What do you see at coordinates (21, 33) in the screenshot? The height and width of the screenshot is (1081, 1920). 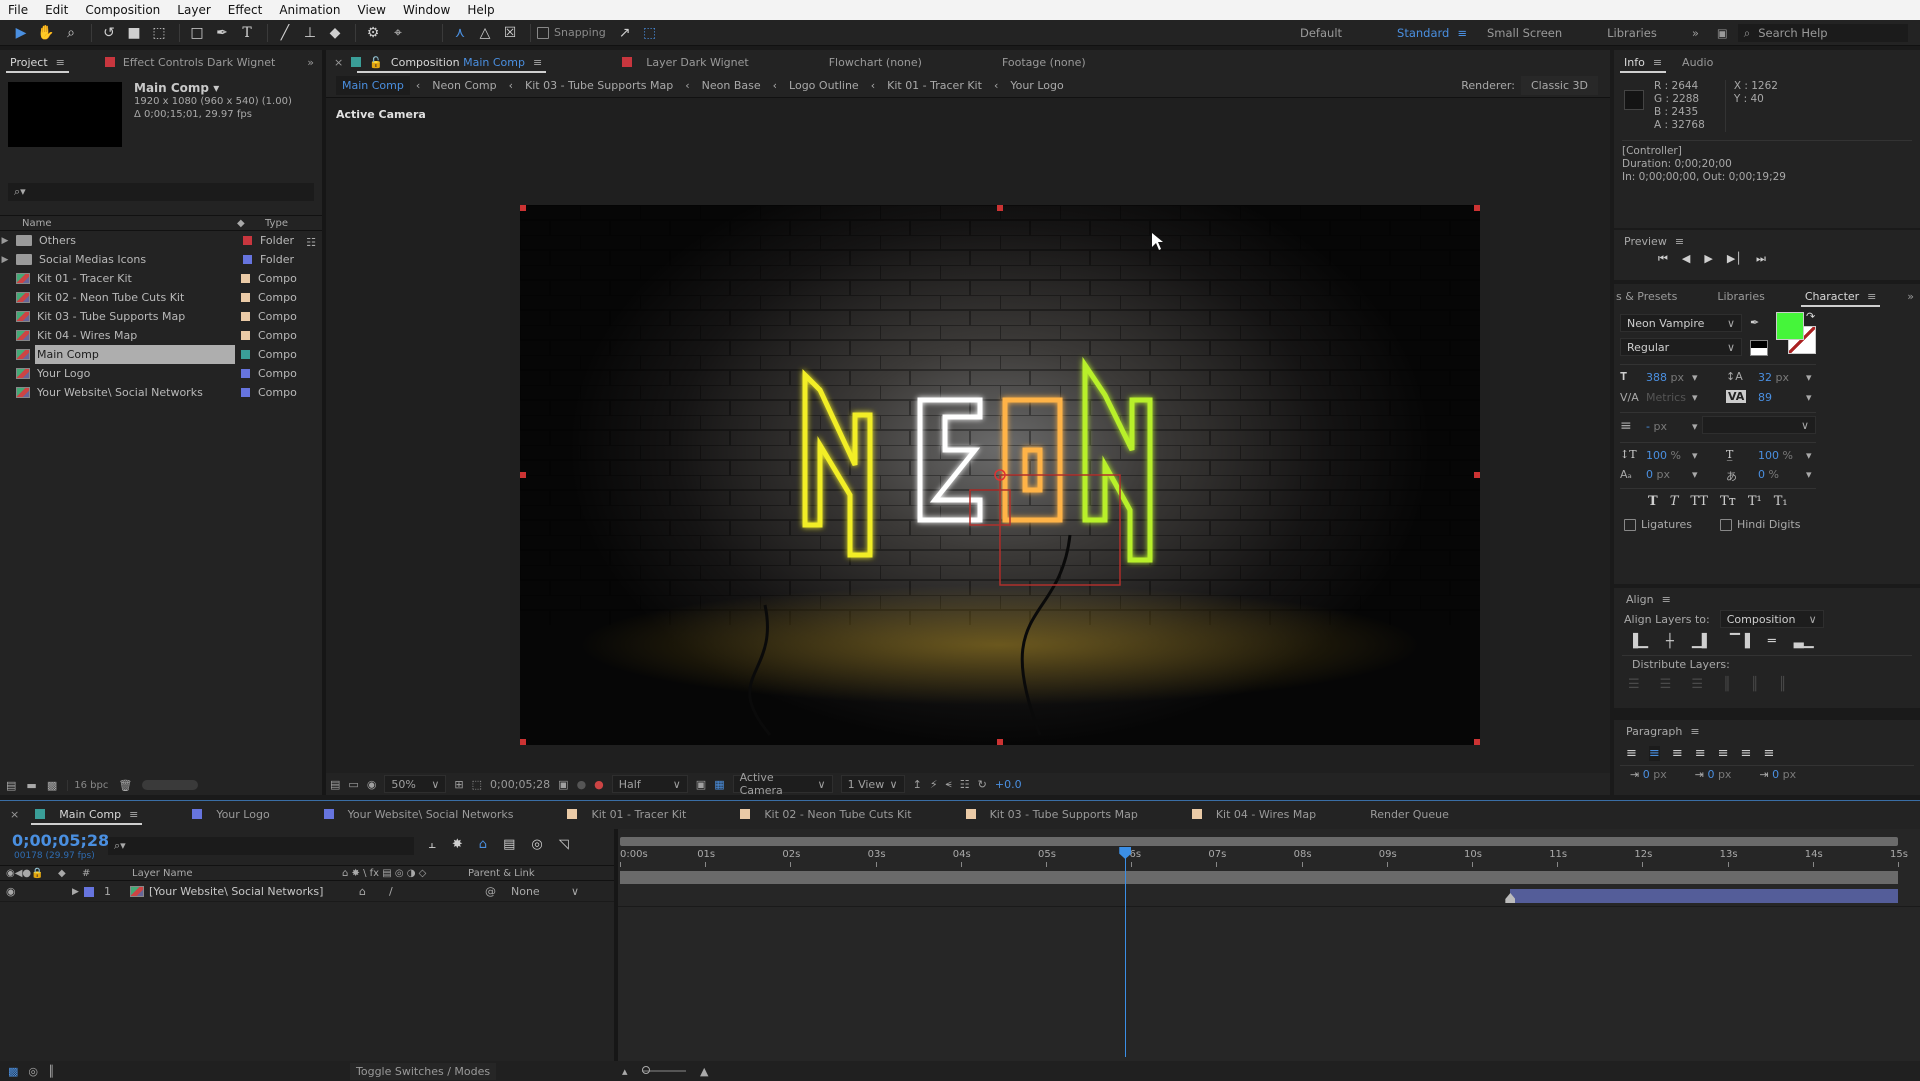 I see `selection-tool-icon: ▶` at bounding box center [21, 33].